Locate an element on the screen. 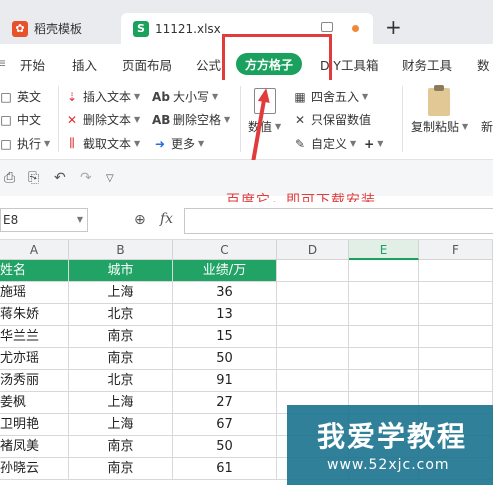 This screenshot has width=493, height=485. menu-more: 数 is located at coordinates (483, 64).